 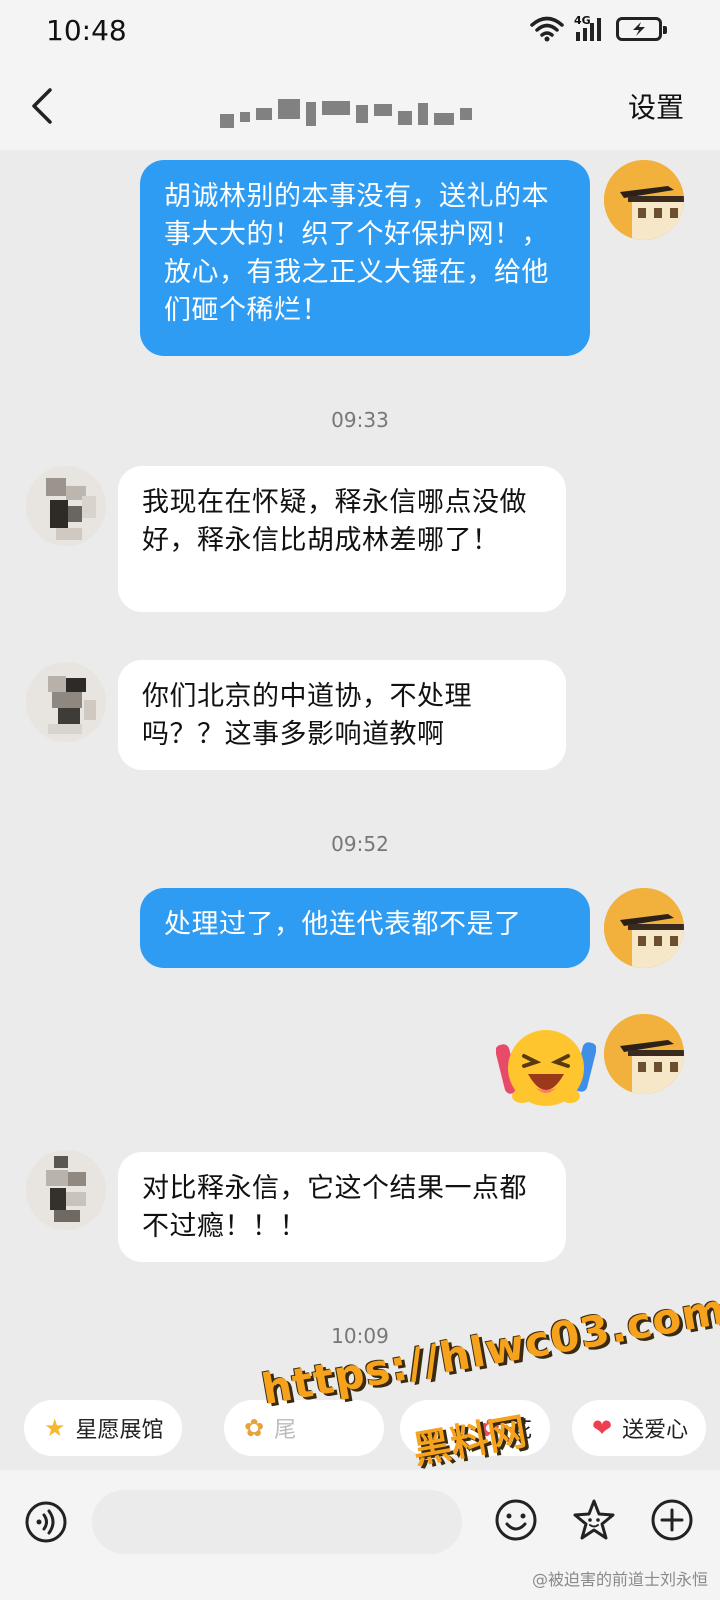 What do you see at coordinates (304, 1428) in the screenshot?
I see `chip-flower: ✿ 尾` at bounding box center [304, 1428].